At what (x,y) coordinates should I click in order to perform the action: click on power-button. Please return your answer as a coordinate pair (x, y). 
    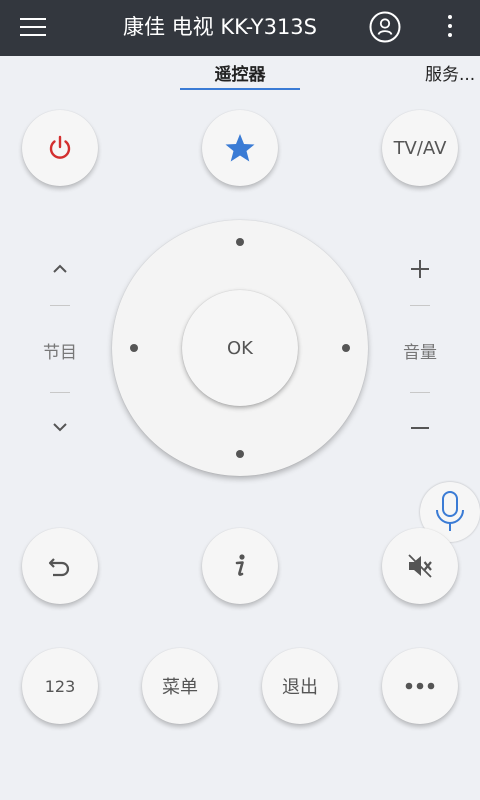
    Looking at the image, I should click on (60, 148).